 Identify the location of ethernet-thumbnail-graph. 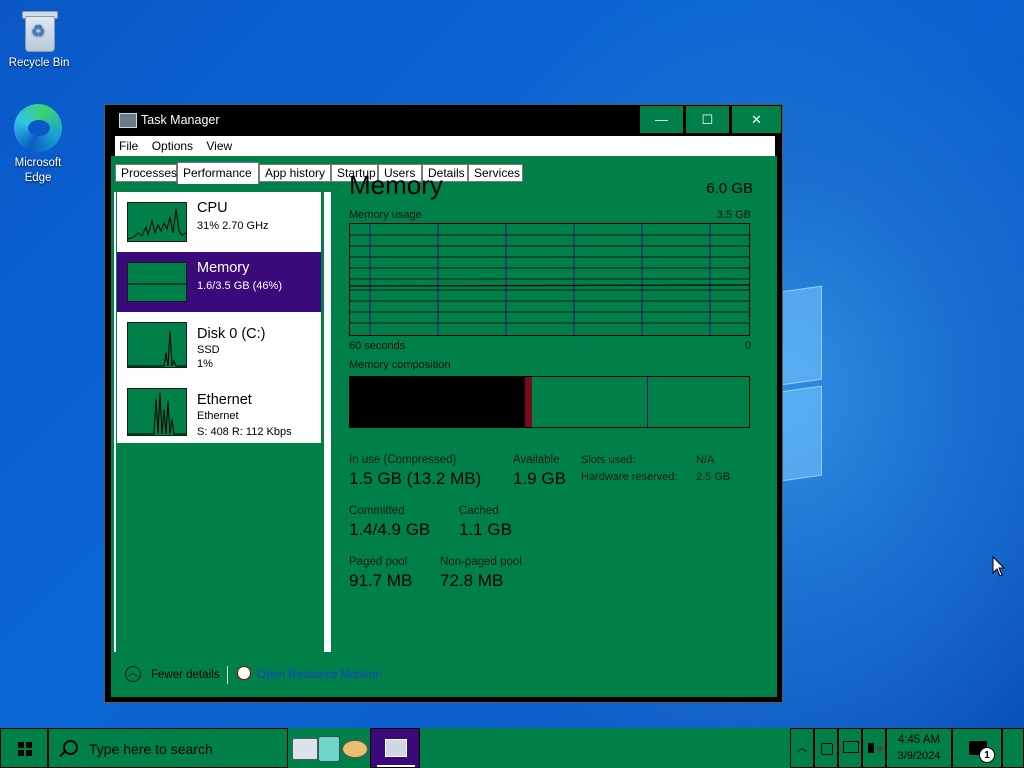
(157, 412).